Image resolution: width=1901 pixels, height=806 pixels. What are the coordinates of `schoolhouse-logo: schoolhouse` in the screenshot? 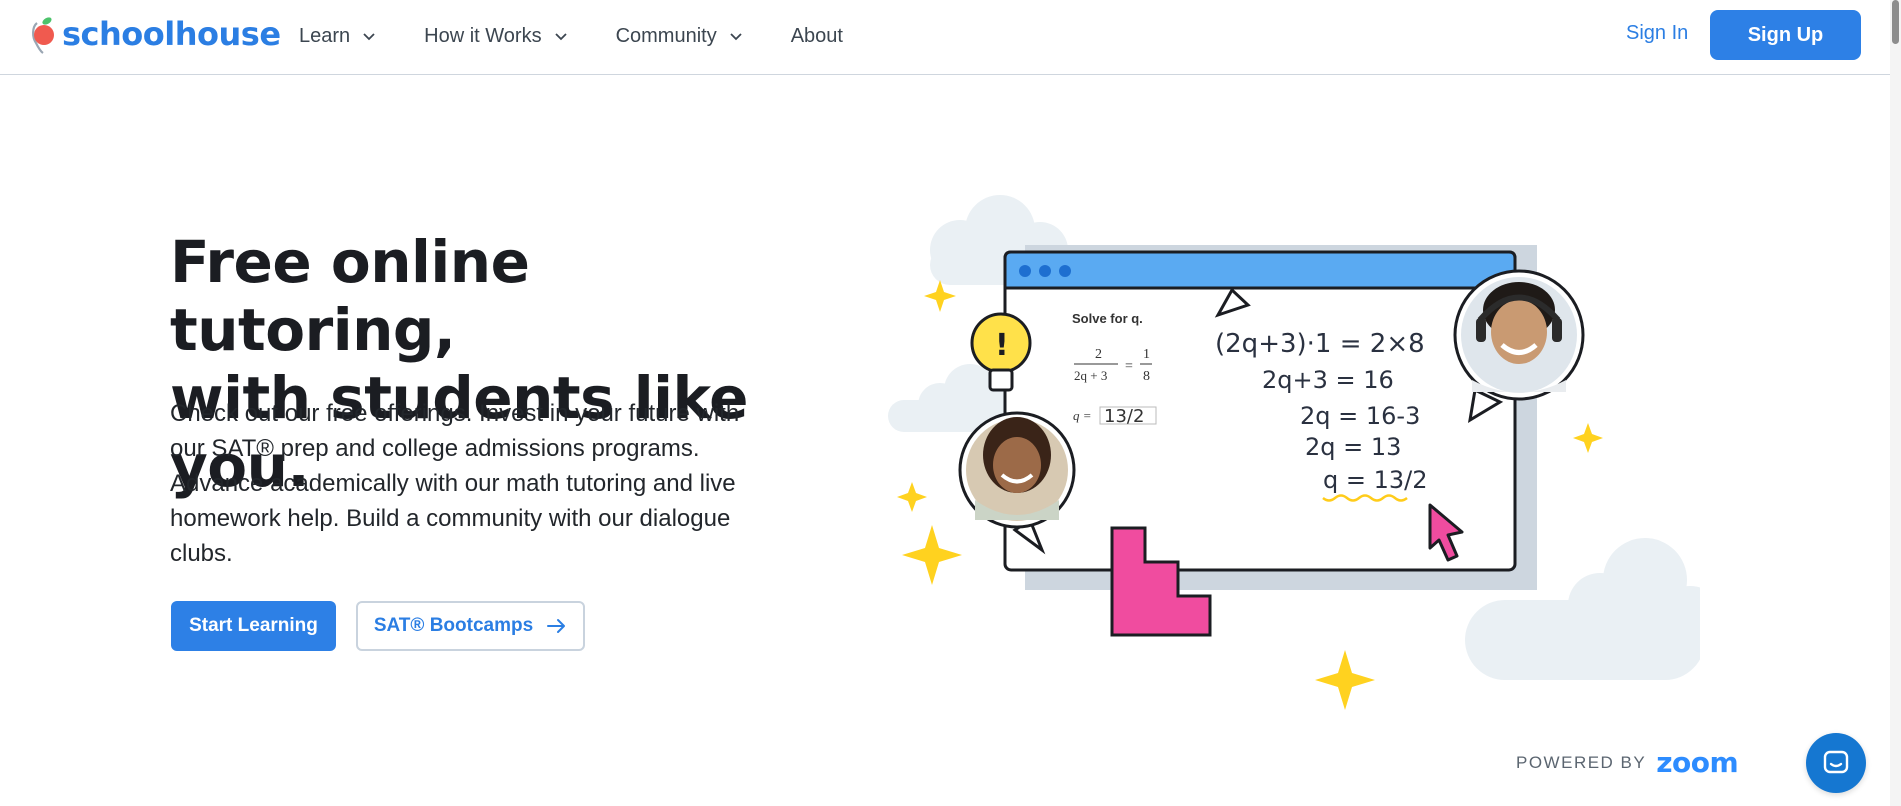 It's located at (154, 34).